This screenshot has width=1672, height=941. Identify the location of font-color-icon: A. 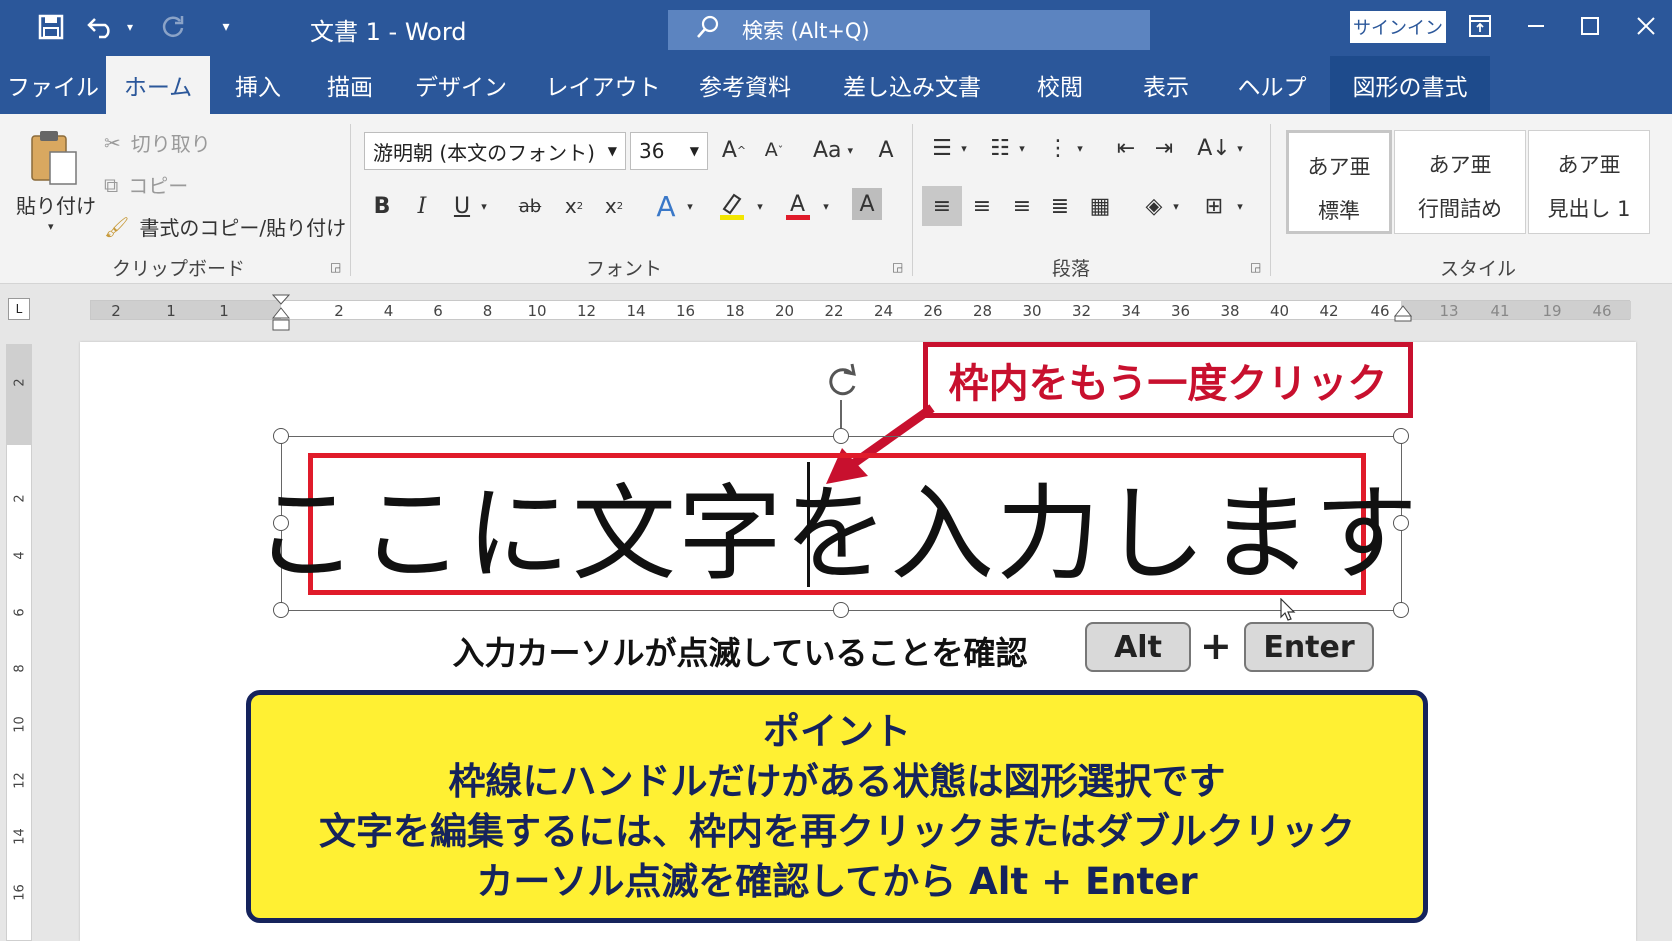
(798, 206).